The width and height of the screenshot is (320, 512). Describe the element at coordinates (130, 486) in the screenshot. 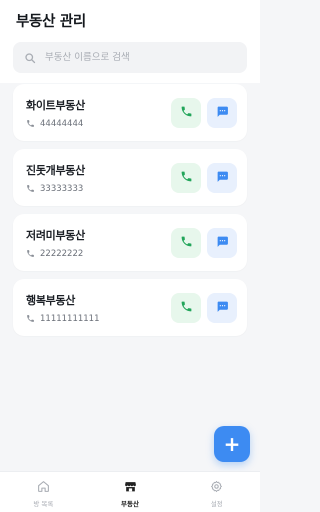

I see `store-icon` at that location.